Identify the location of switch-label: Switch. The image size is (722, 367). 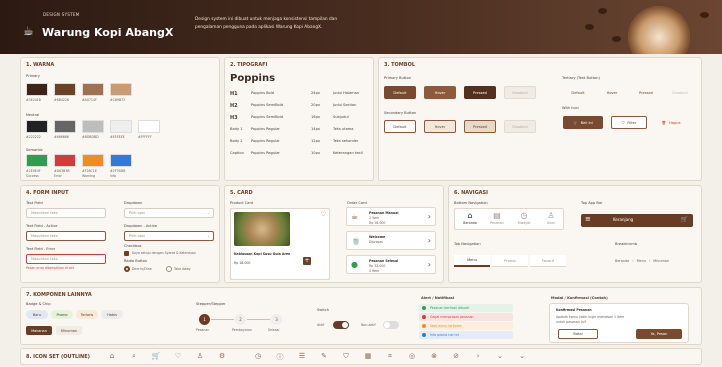
(323, 310).